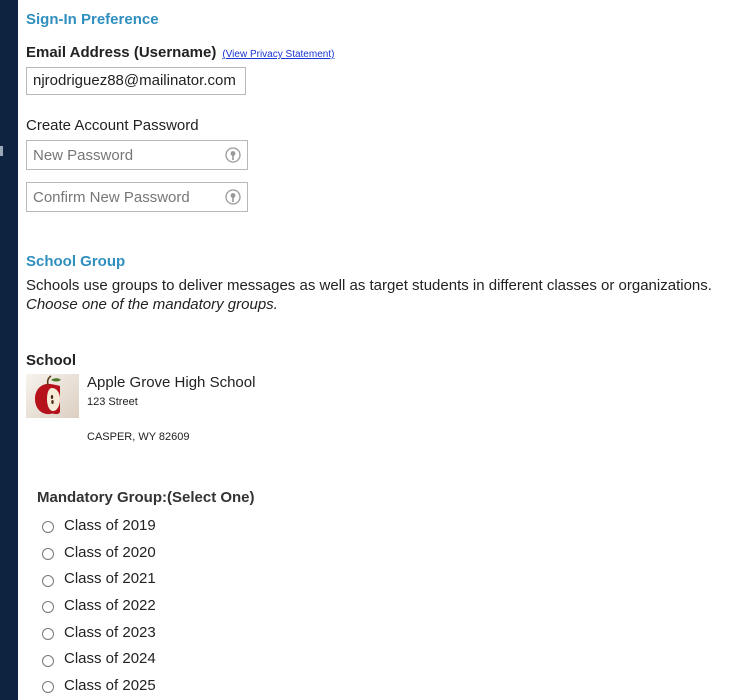 The width and height of the screenshot is (750, 700). Describe the element at coordinates (110, 579) in the screenshot. I see `radio-label: Class of 2021` at that location.